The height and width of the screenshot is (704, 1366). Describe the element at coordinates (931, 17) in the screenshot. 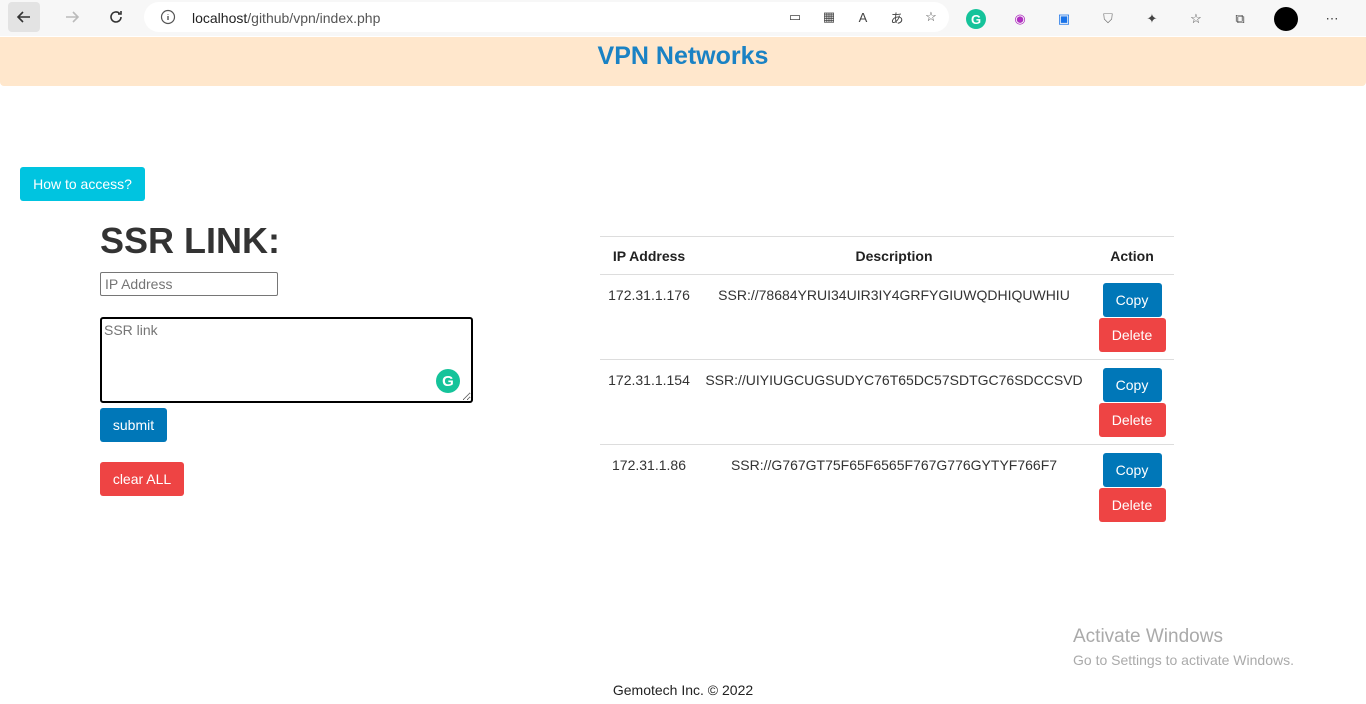

I see `favorite-add-icon: ☆` at that location.